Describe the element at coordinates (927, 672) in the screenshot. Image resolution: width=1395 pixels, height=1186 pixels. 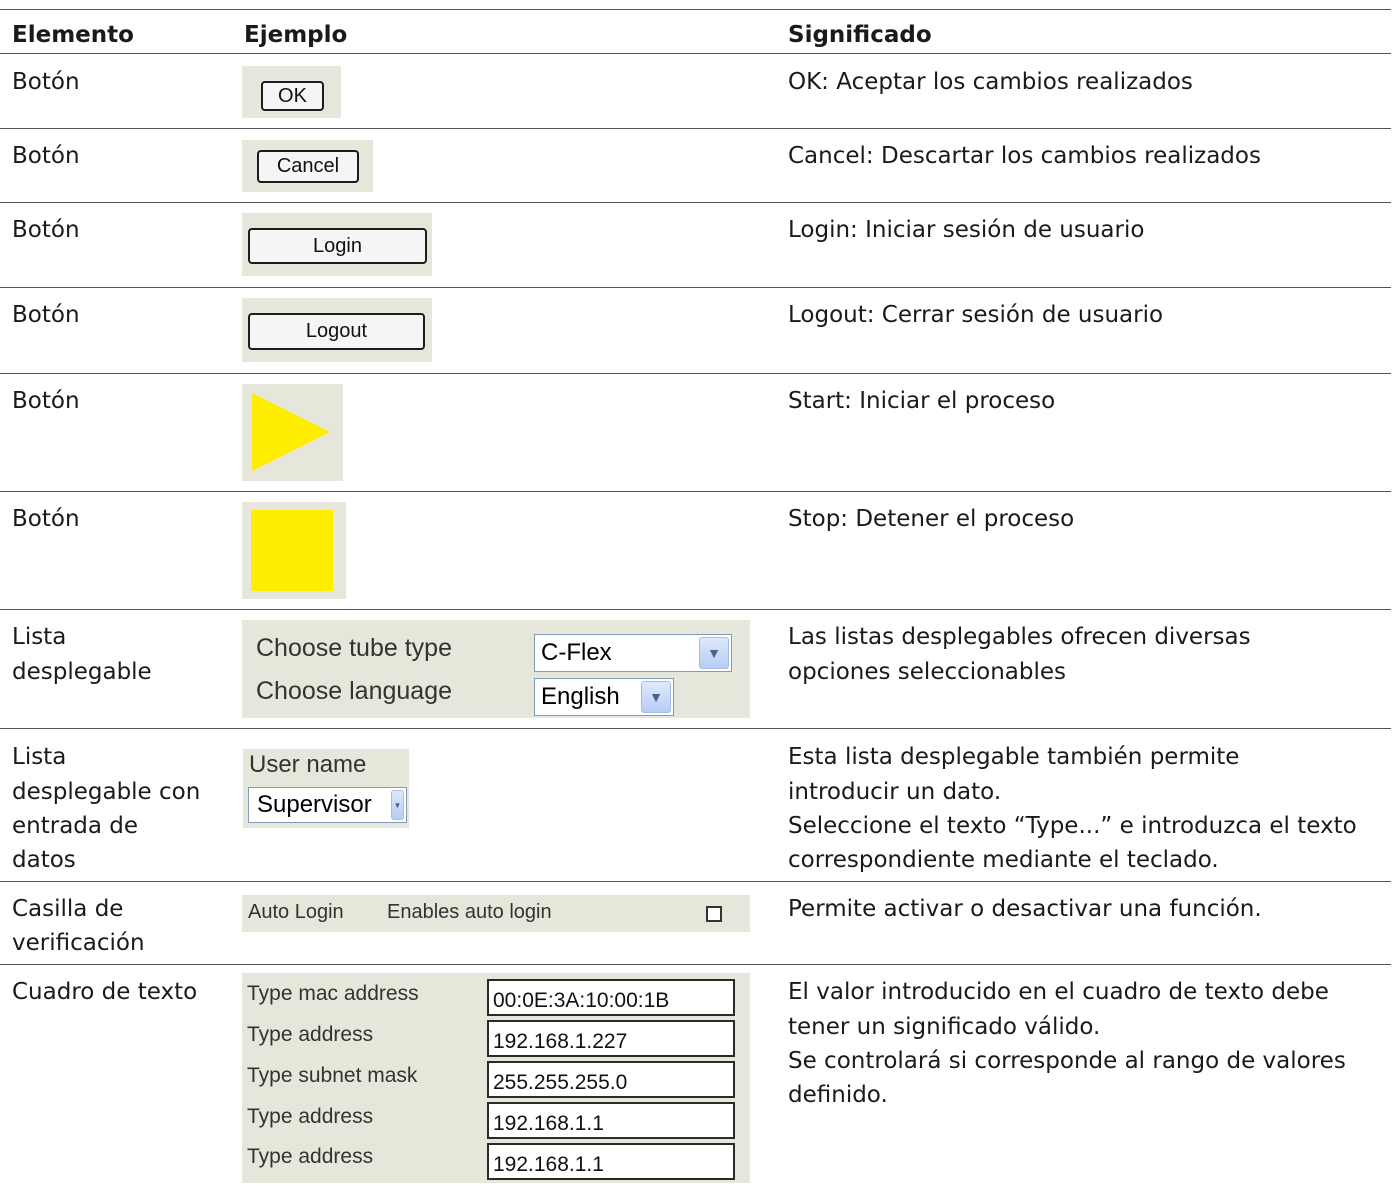
I see `meaning-cell: opciones seleccionables` at that location.